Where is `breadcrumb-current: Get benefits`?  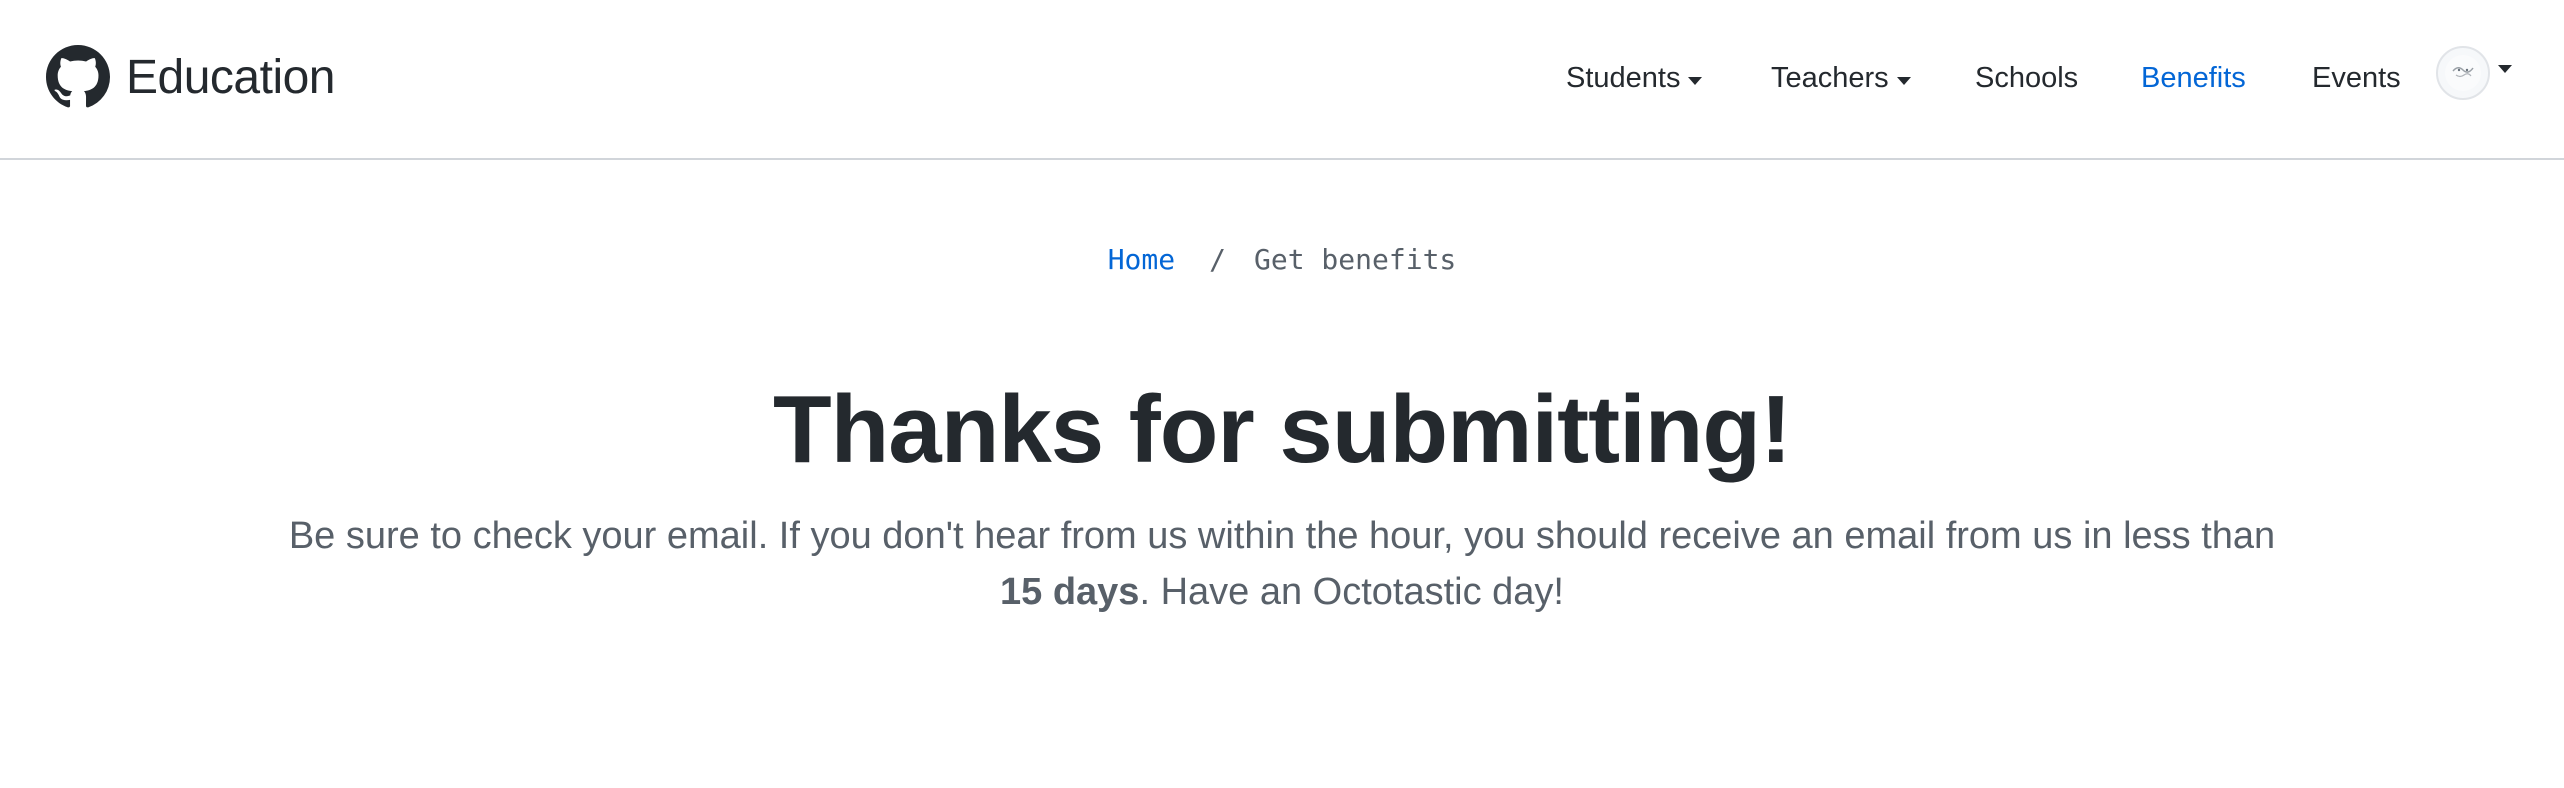 breadcrumb-current: Get benefits is located at coordinates (1355, 259).